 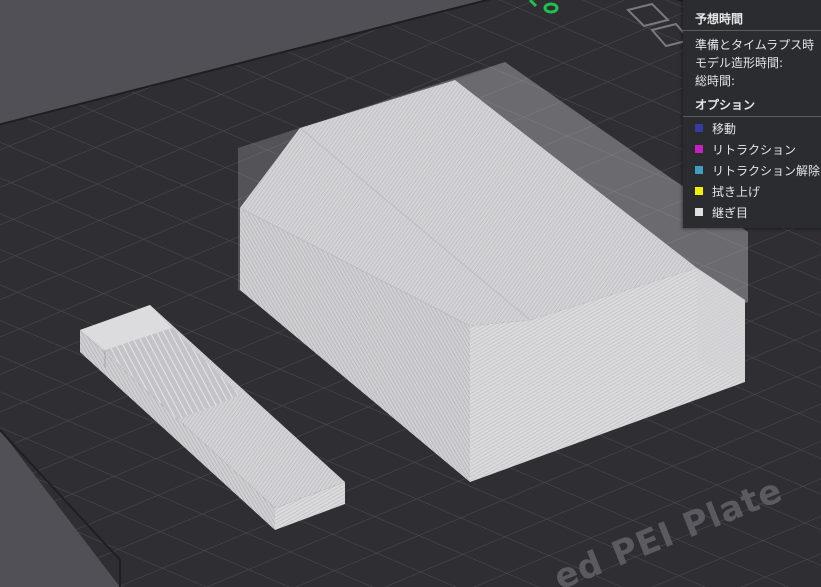 I want to click on option-travel: 移動, so click(x=752, y=129).